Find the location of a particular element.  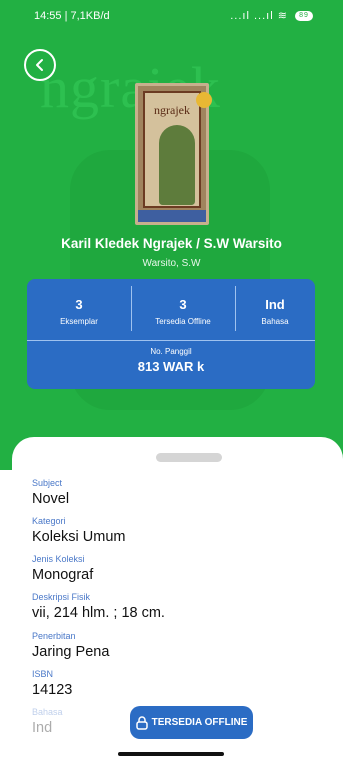

detail-value-deskripsi-fisik: vii, 214 hlm. ; 18 cm. is located at coordinates (98, 613).